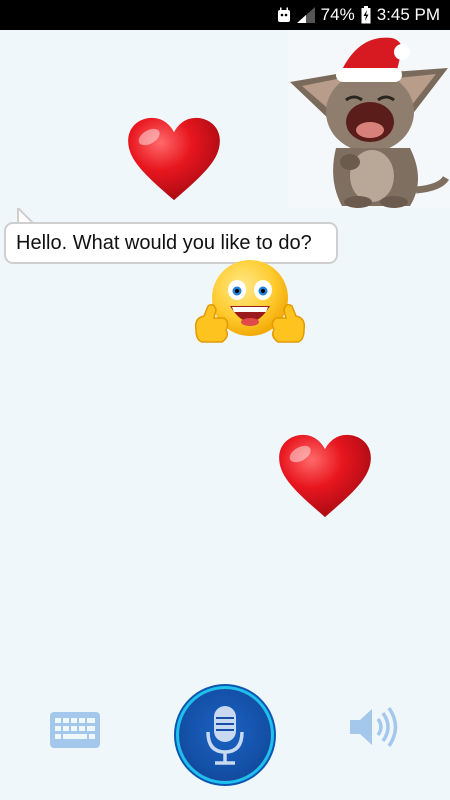 The height and width of the screenshot is (800, 450). Describe the element at coordinates (225, 15) in the screenshot. I see `status-bar: 74% 3:45 PM` at that location.